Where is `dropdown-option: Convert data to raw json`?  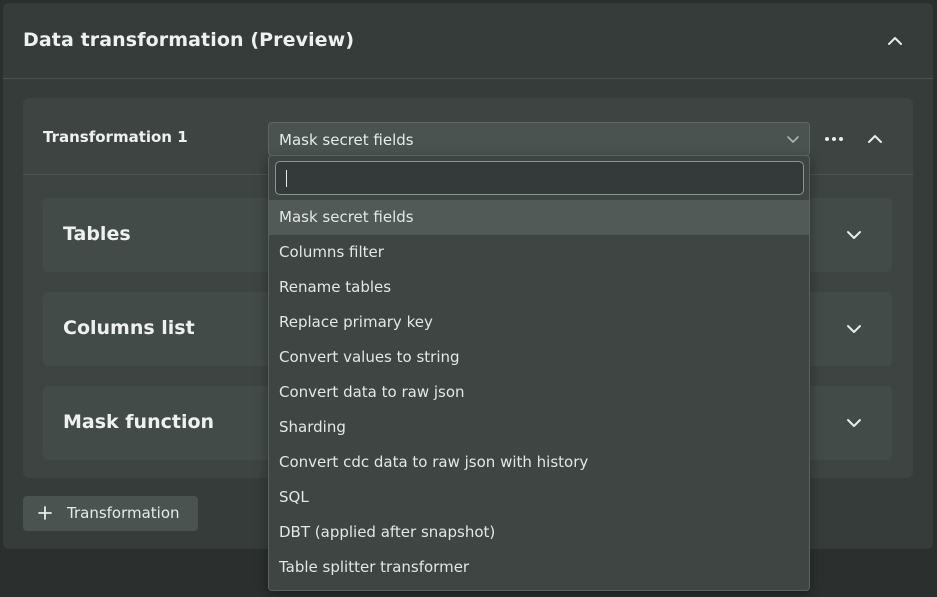
dropdown-option: Convert data to raw json is located at coordinates (539, 392).